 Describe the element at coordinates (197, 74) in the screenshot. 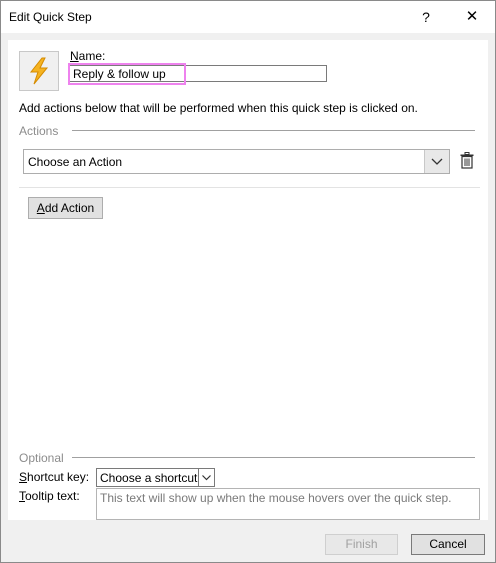

I see `name-input: Reply & follow up` at that location.